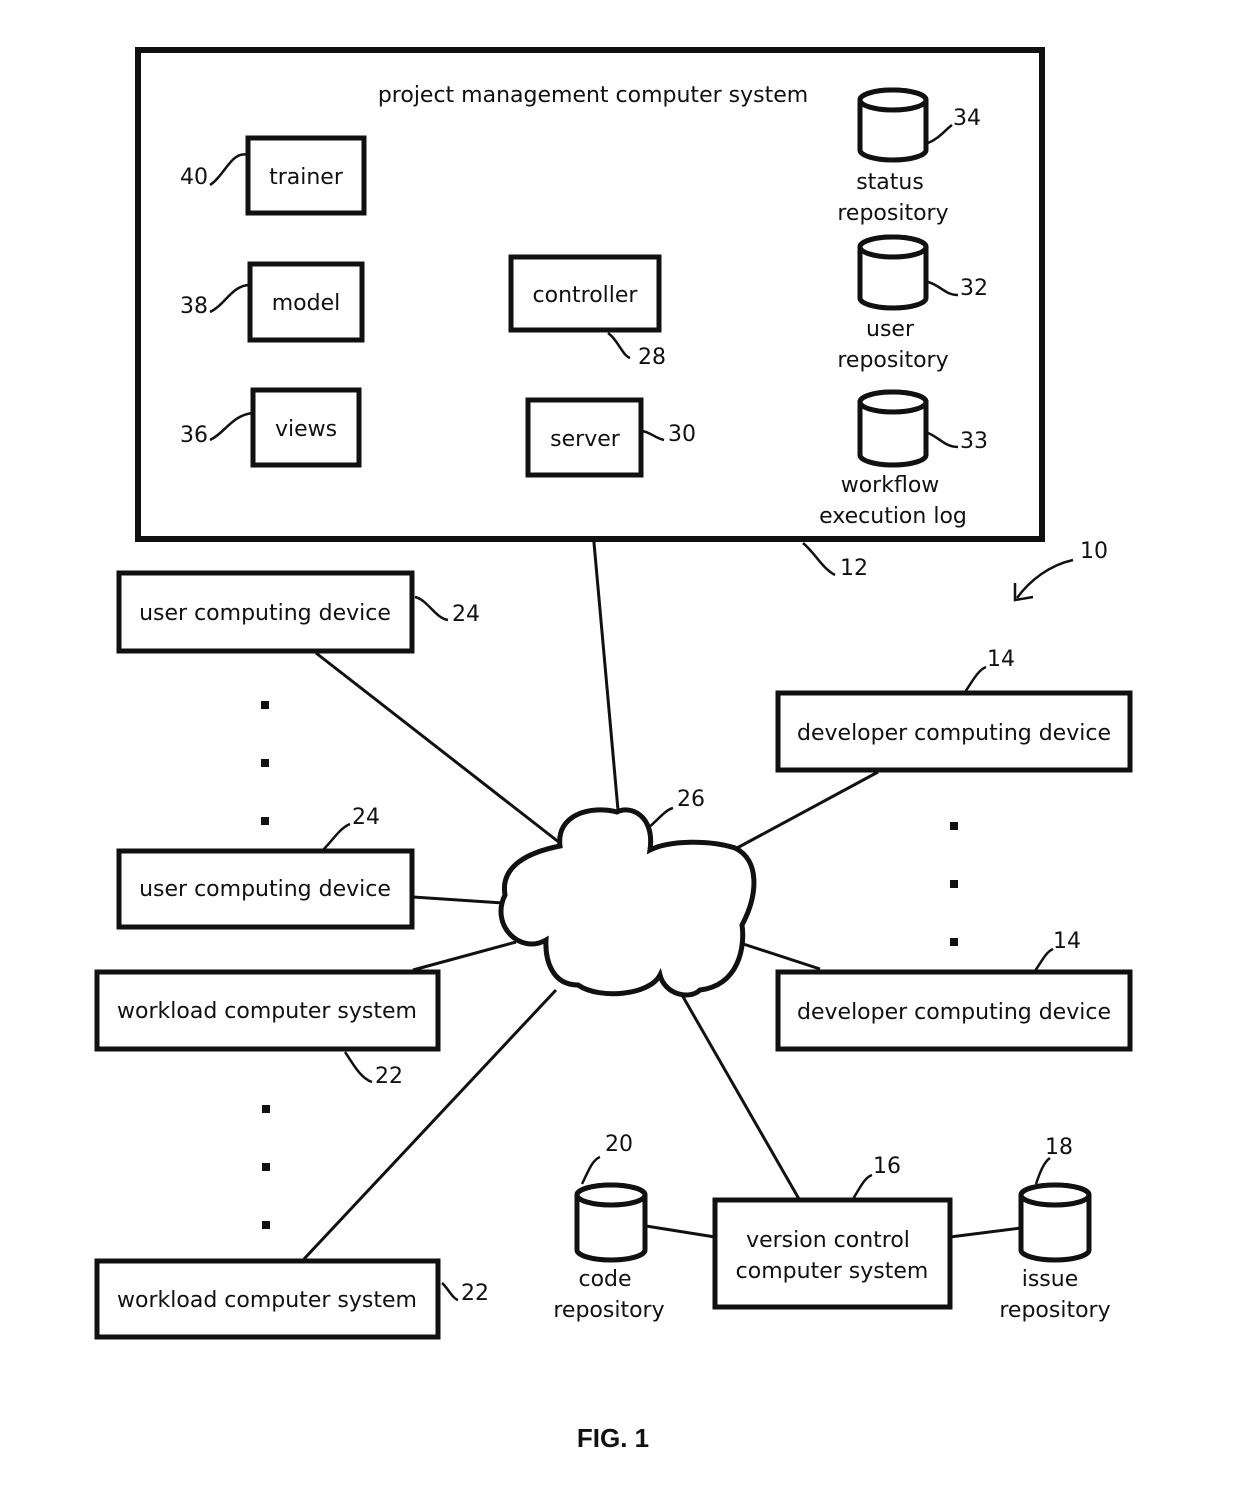 The height and width of the screenshot is (1502, 1240). What do you see at coordinates (194, 177) in the screenshot?
I see `trainer-ref: 40` at bounding box center [194, 177].